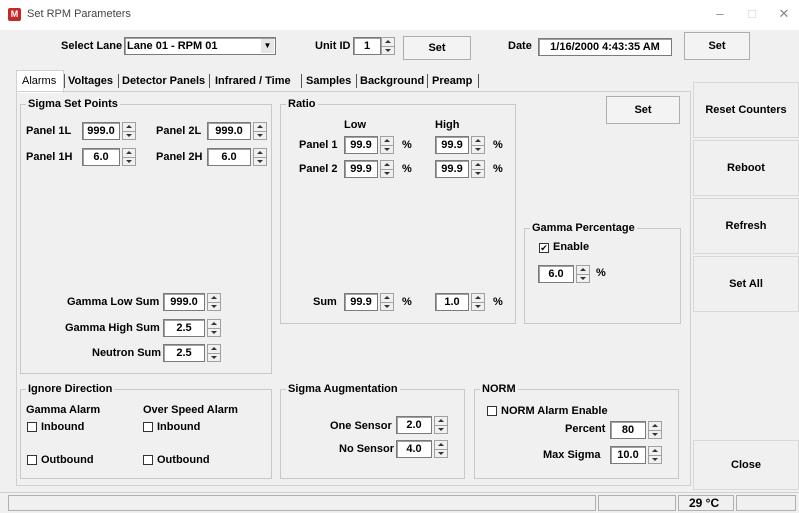 Image resolution: width=799 pixels, height=513 pixels. I want to click on max-sigma-input: 10.0, so click(628, 455).